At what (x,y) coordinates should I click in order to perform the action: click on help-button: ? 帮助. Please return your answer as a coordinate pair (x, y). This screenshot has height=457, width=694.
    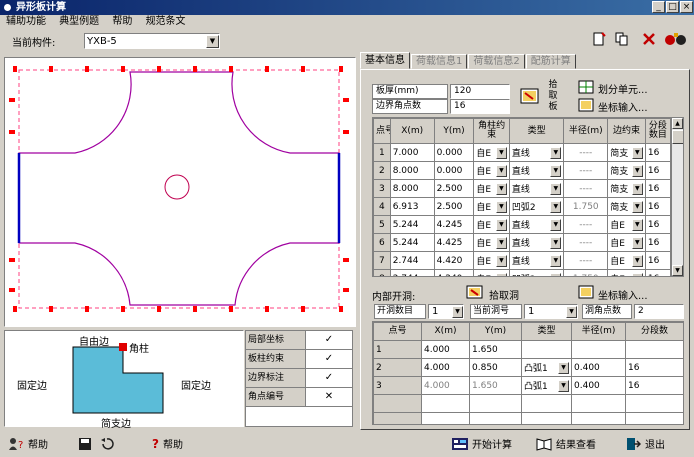
    Looking at the image, I should click on (167, 444).